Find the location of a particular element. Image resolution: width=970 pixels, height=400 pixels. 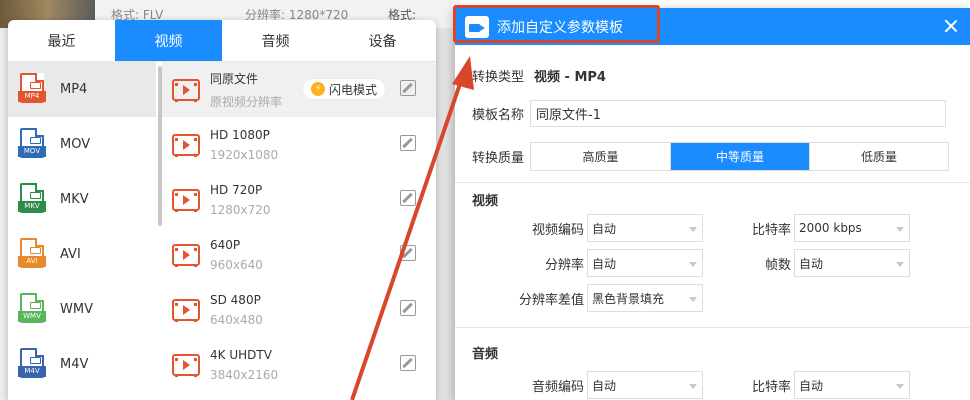

preset-name: 4K UHDTV is located at coordinates (241, 354).